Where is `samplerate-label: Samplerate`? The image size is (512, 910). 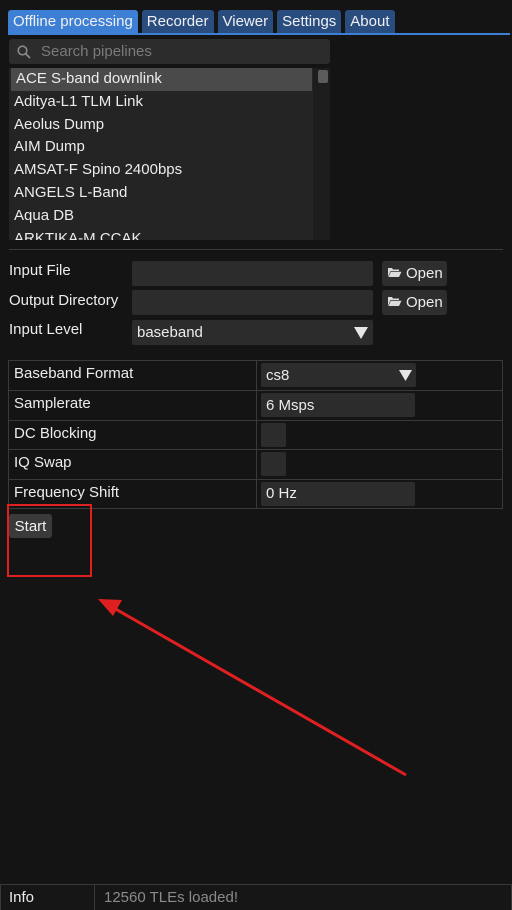 samplerate-label: Samplerate is located at coordinates (52, 404).